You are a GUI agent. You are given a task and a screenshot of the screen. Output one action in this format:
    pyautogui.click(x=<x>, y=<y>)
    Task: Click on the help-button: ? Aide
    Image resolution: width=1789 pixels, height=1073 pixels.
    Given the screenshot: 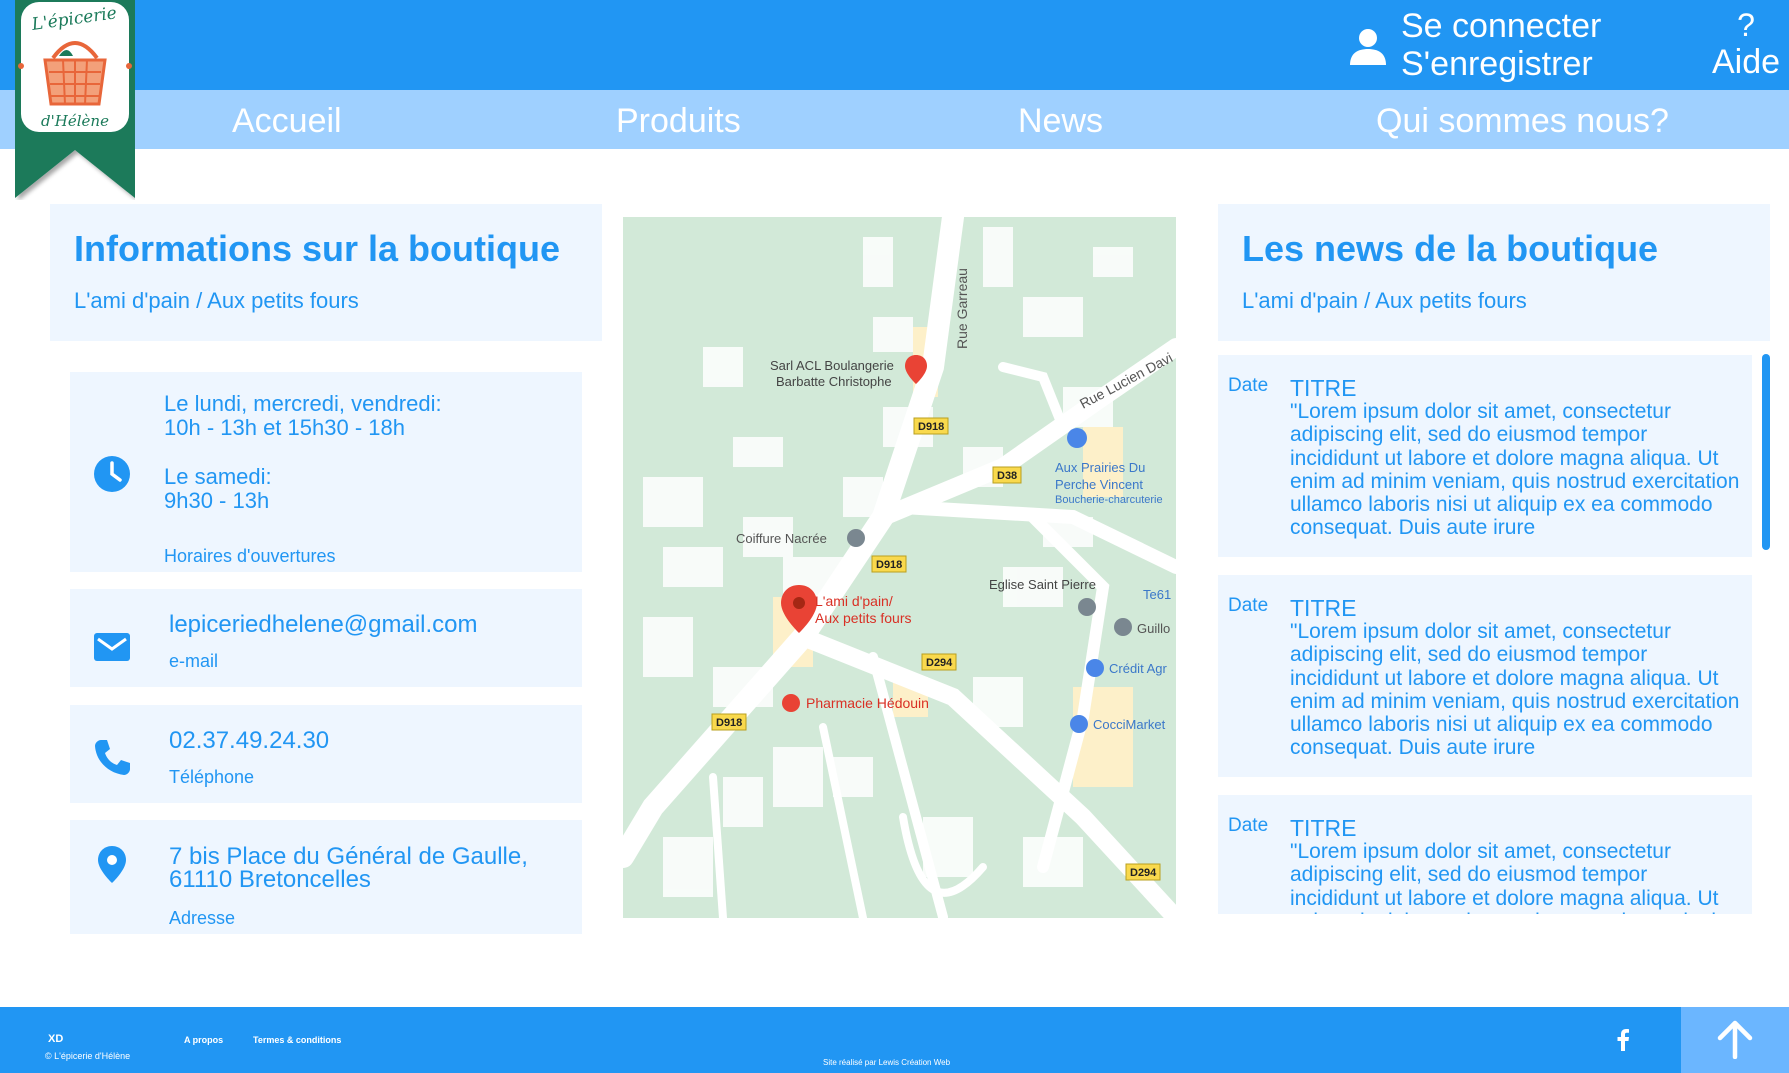 What is the action you would take?
    pyautogui.click(x=1746, y=45)
    